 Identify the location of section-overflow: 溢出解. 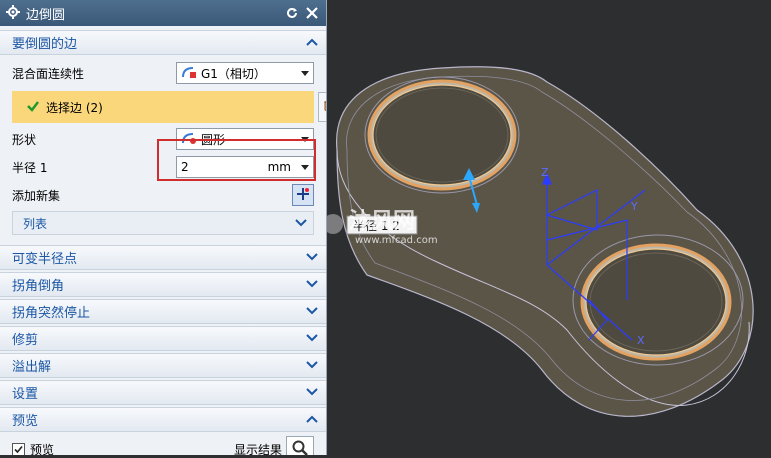
(163, 365).